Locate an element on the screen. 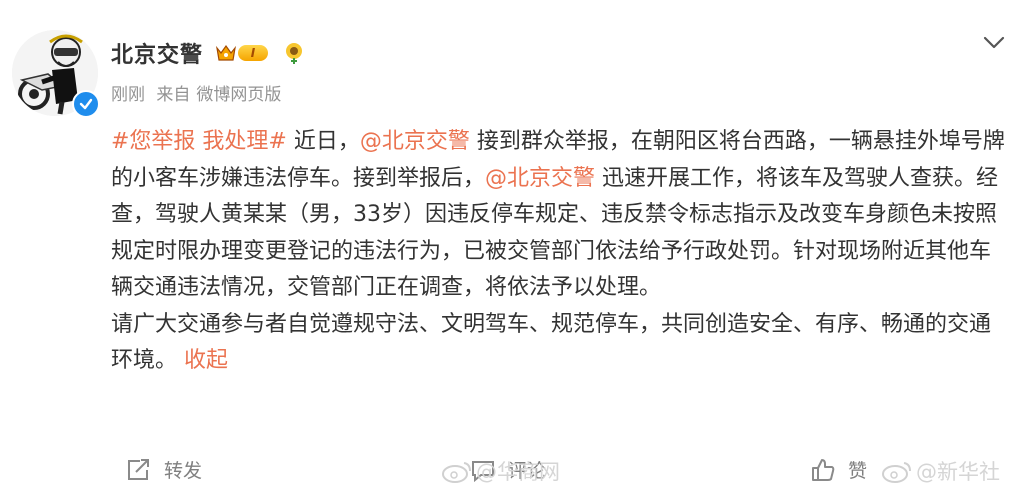 This screenshot has width=1029, height=501. thumbs-up-icon is located at coordinates (823, 469).